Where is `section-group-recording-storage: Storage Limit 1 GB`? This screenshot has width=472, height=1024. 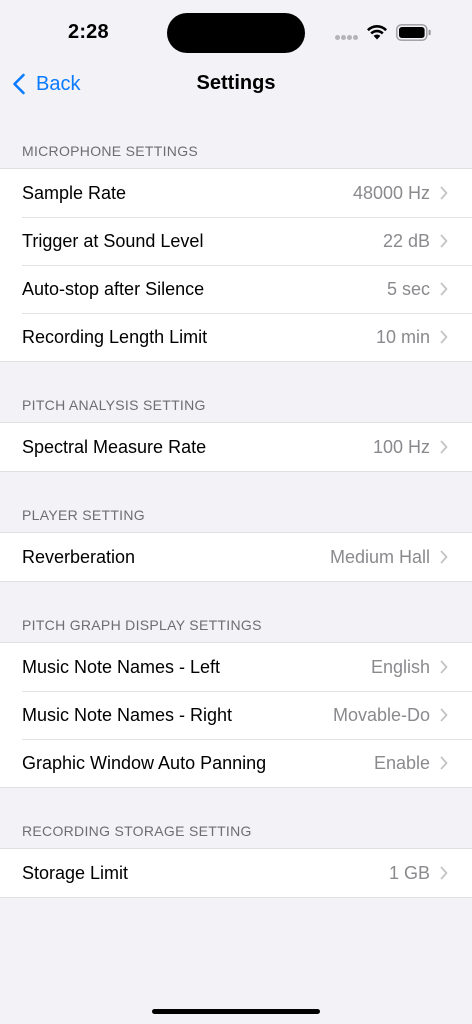 section-group-recording-storage: Storage Limit 1 GB is located at coordinates (236, 873).